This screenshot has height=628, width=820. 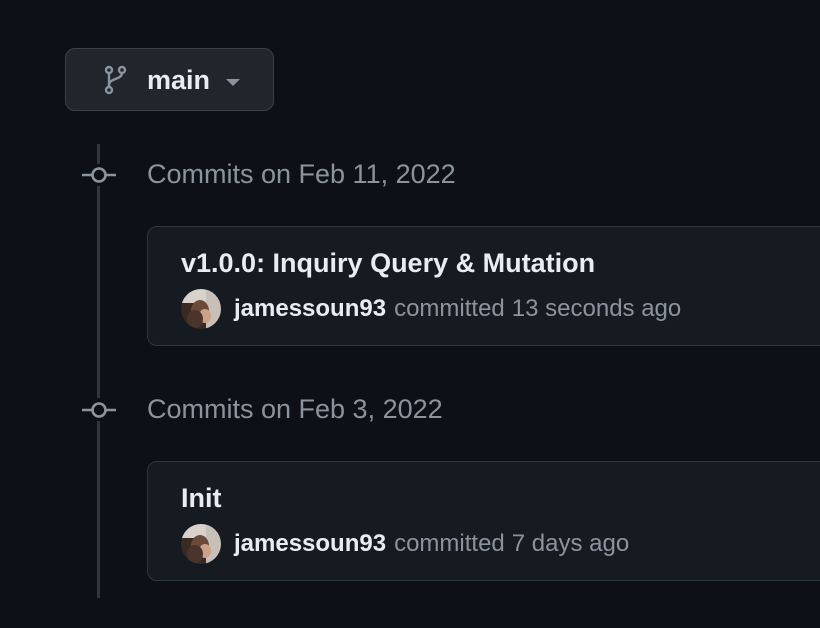 What do you see at coordinates (115, 80) in the screenshot?
I see `git-branch-icon` at bounding box center [115, 80].